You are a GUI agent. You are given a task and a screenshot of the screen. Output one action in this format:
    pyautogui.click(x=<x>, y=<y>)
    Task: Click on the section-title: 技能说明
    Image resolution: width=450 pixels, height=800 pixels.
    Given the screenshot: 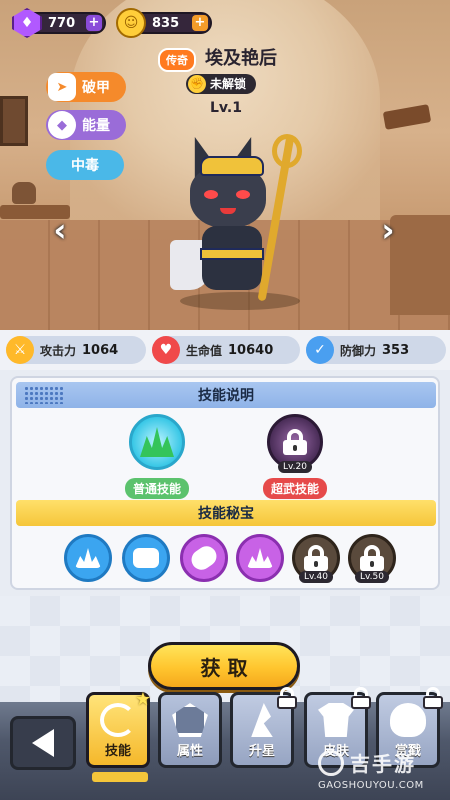 What is the action you would take?
    pyautogui.click(x=226, y=396)
    